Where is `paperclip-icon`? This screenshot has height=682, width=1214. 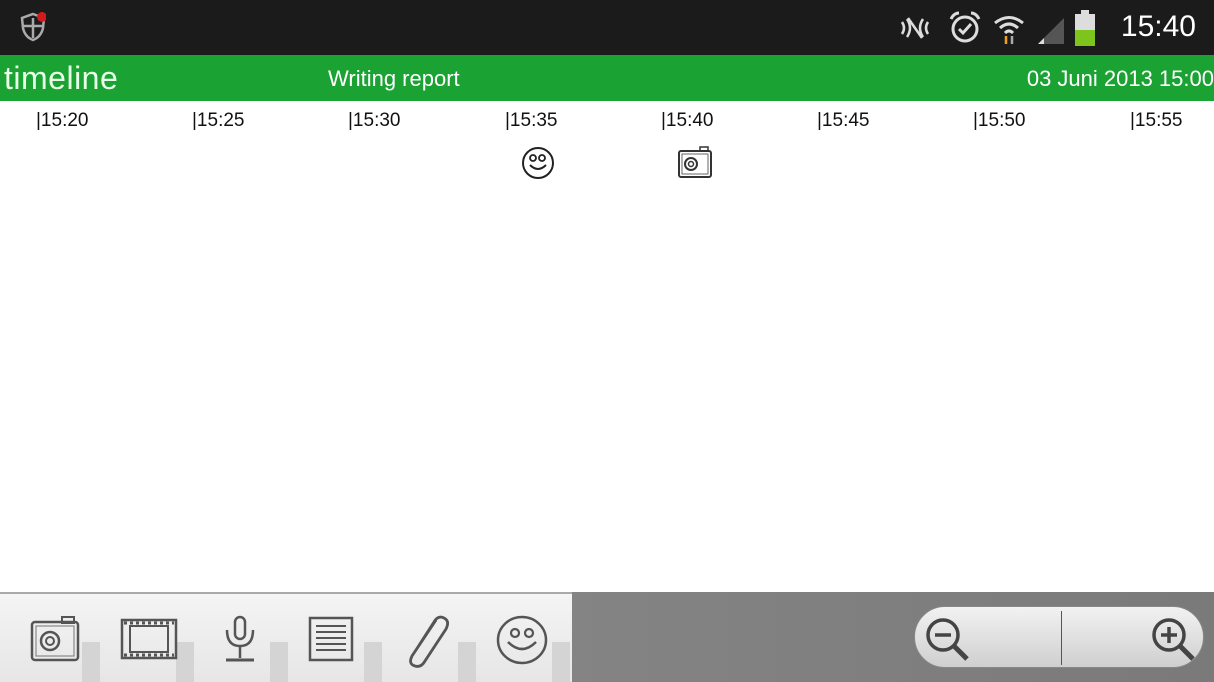
paperclip-icon is located at coordinates (429, 641).